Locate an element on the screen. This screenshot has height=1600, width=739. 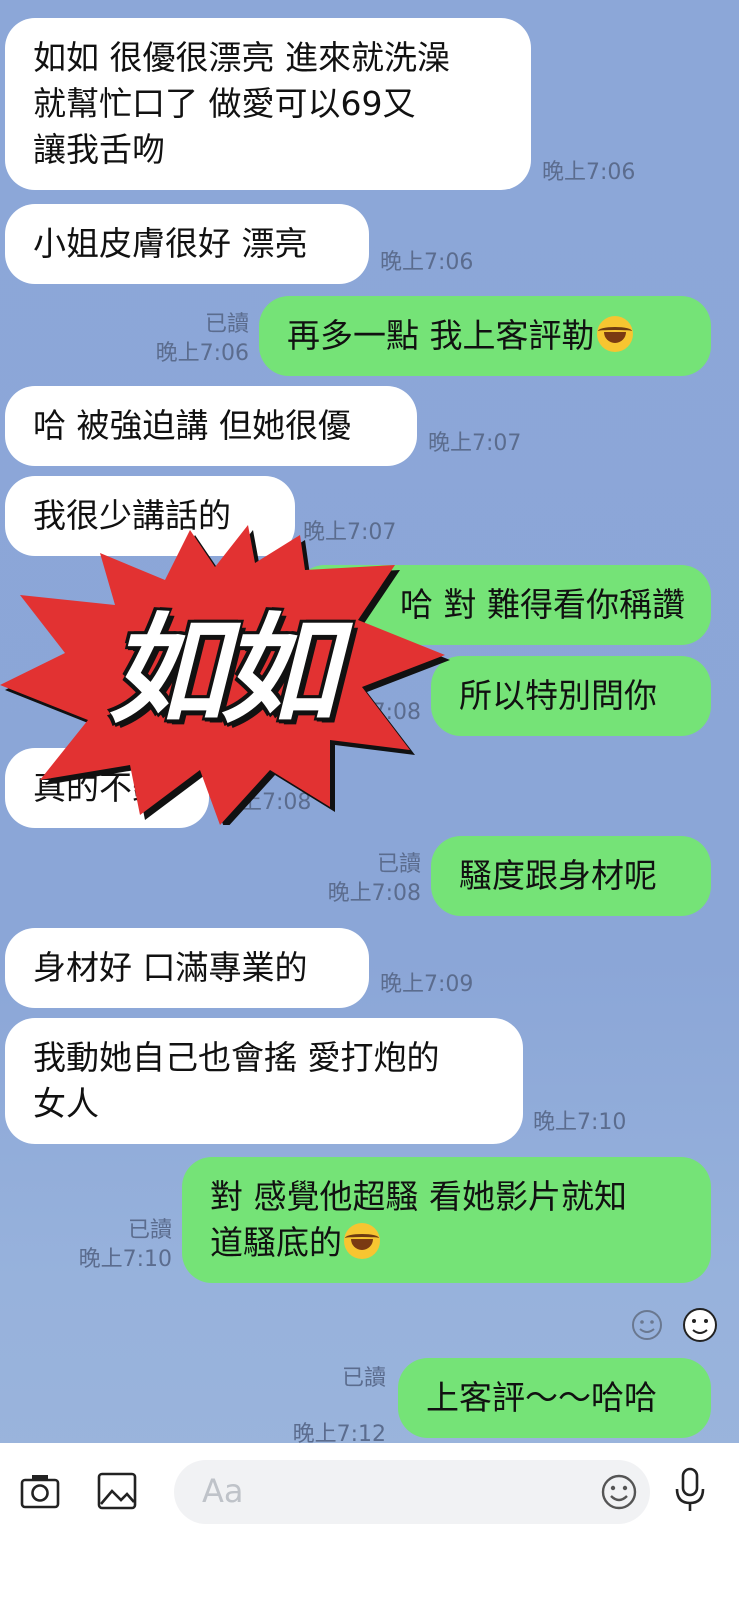
reaction-smiley-icon is located at coordinates (647, 1325).